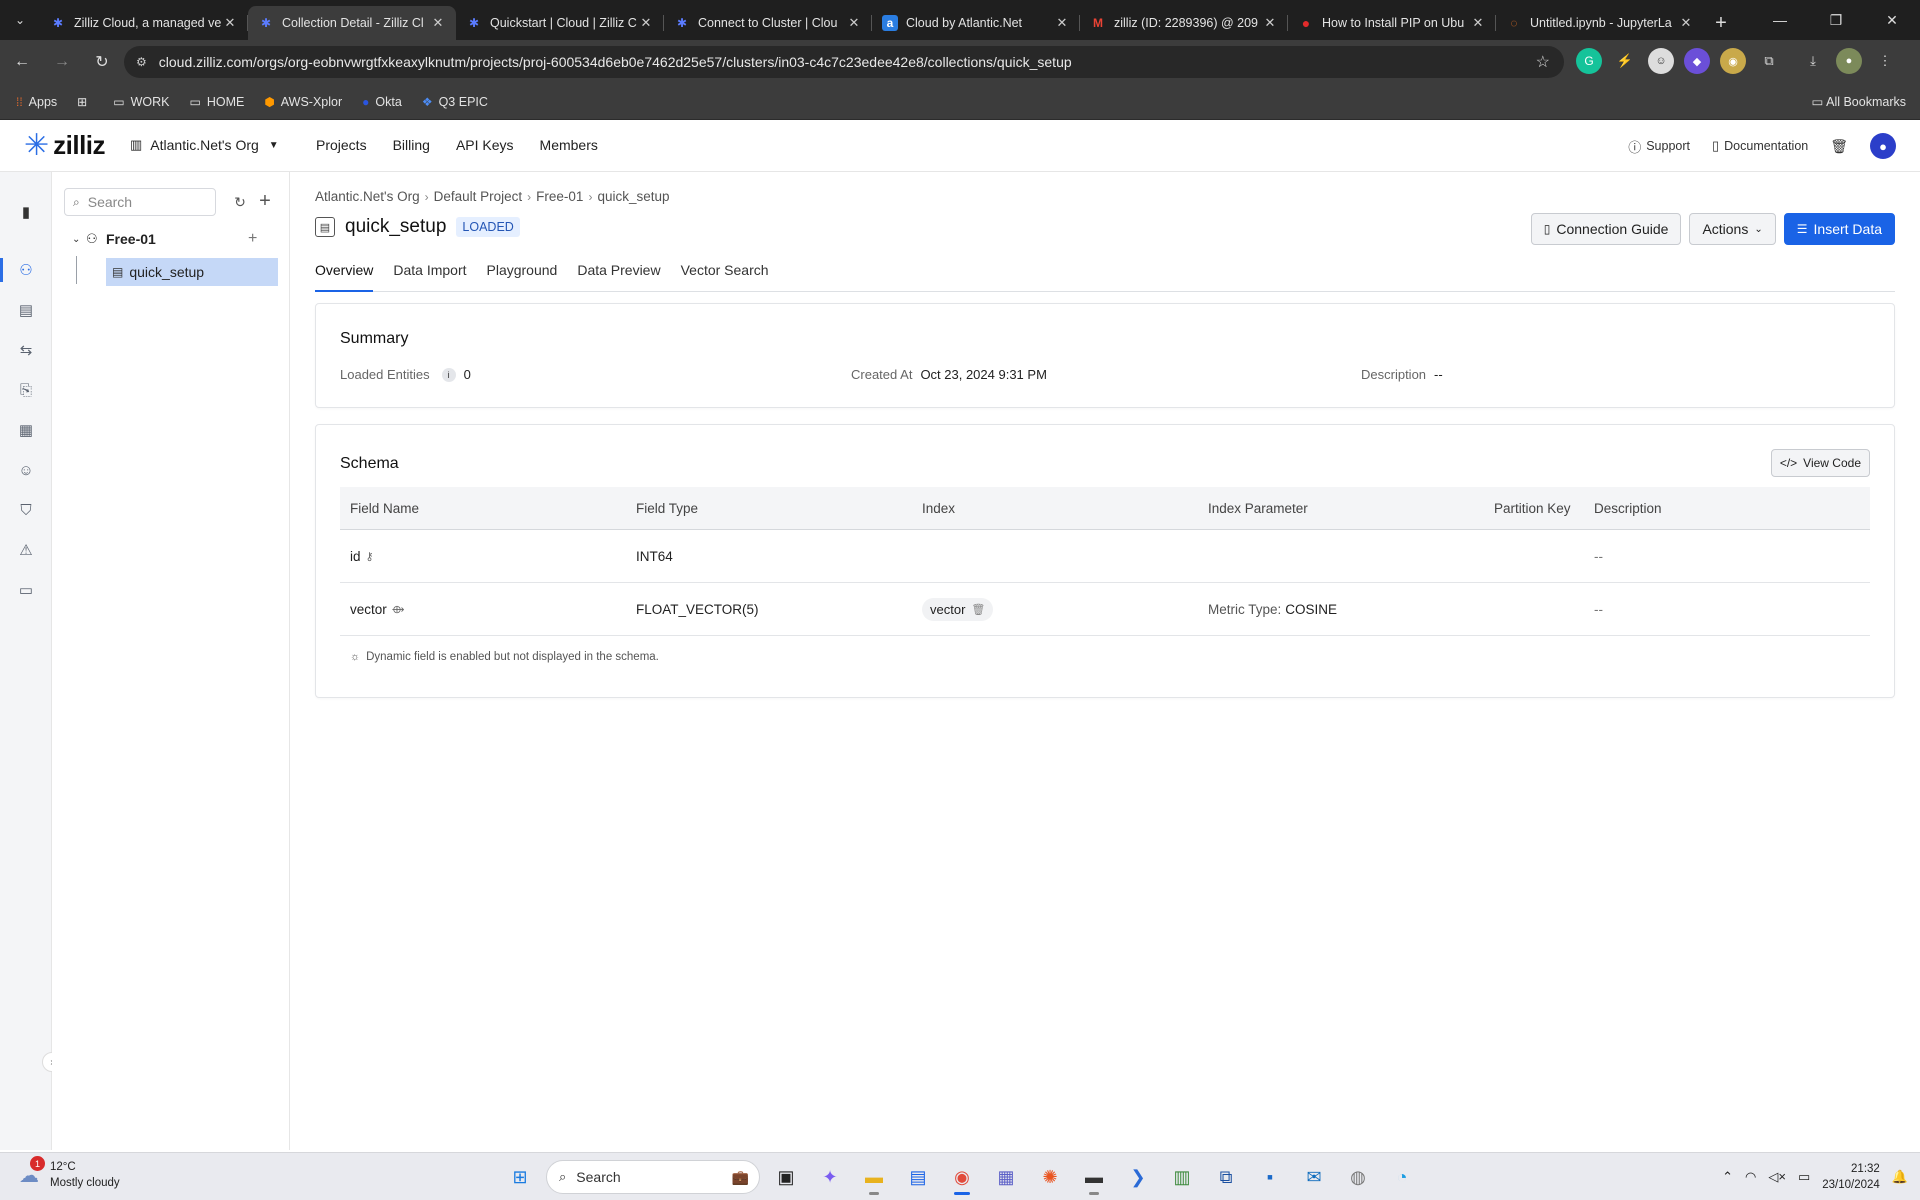 The image size is (1920, 1200). I want to click on download-icon: ⤓, so click(1813, 61).